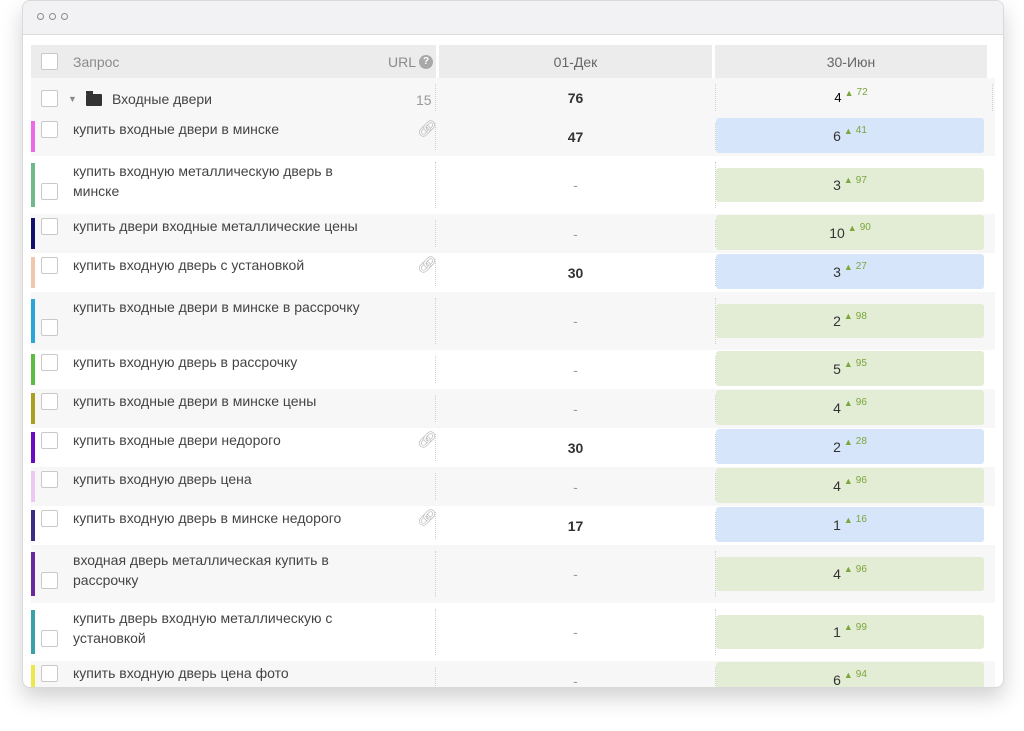  Describe the element at coordinates (837, 135) in the screenshot. I see `position-value: 6` at that location.